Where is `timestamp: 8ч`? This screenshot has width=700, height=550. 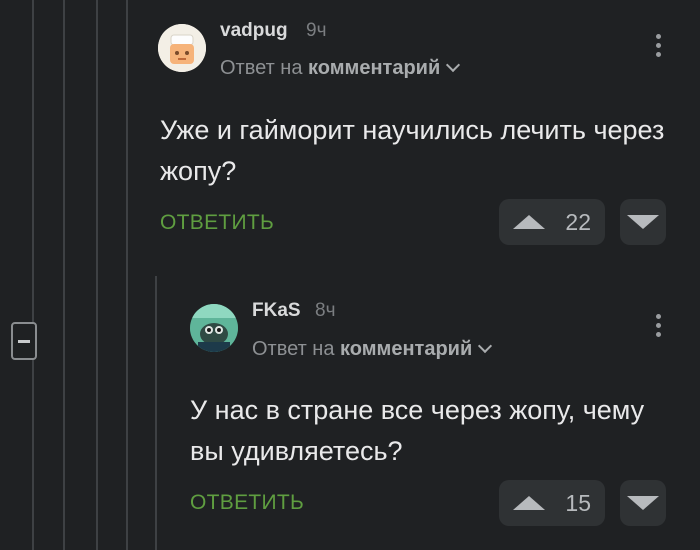
timestamp: 8ч is located at coordinates (325, 310).